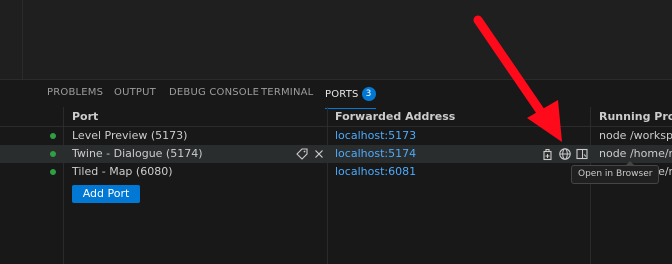  Describe the element at coordinates (106, 194) in the screenshot. I see `add-port-button: Add Port` at that location.